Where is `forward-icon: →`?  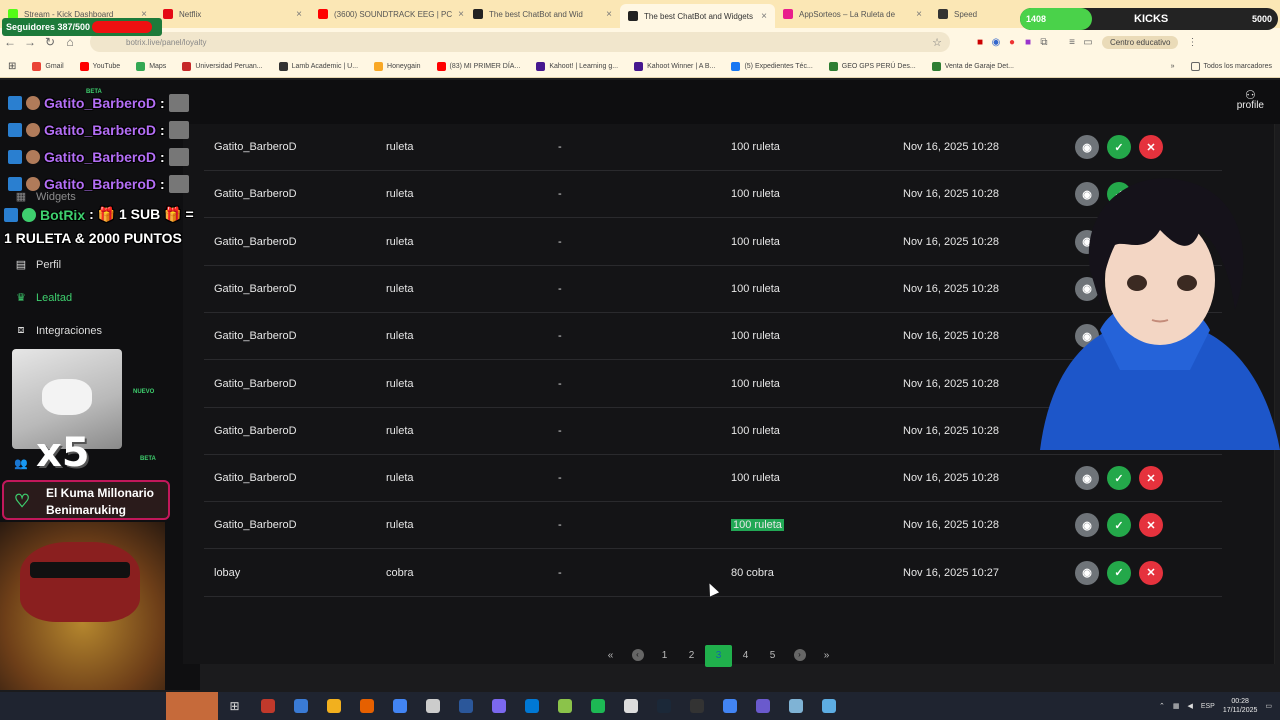
forward-icon: → is located at coordinates (30, 42).